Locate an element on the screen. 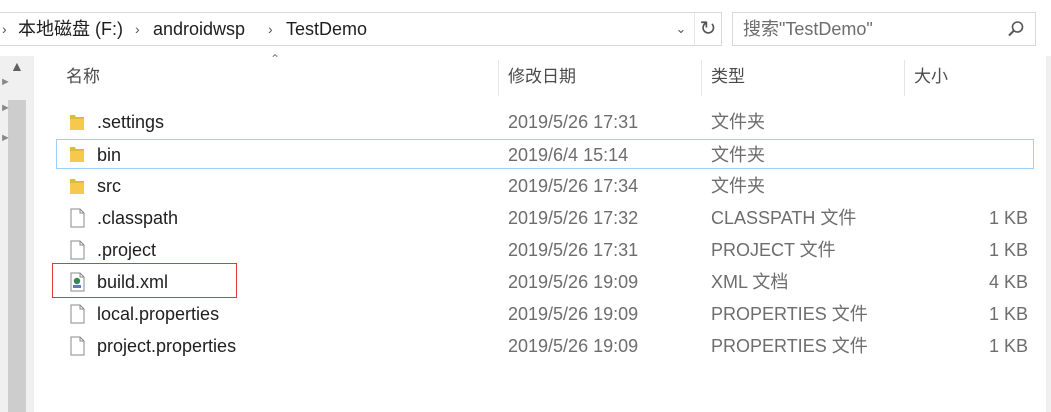 Image resolution: width=1051 pixels, height=412 pixels. content-scrollbar is located at coordinates (1048, 234).